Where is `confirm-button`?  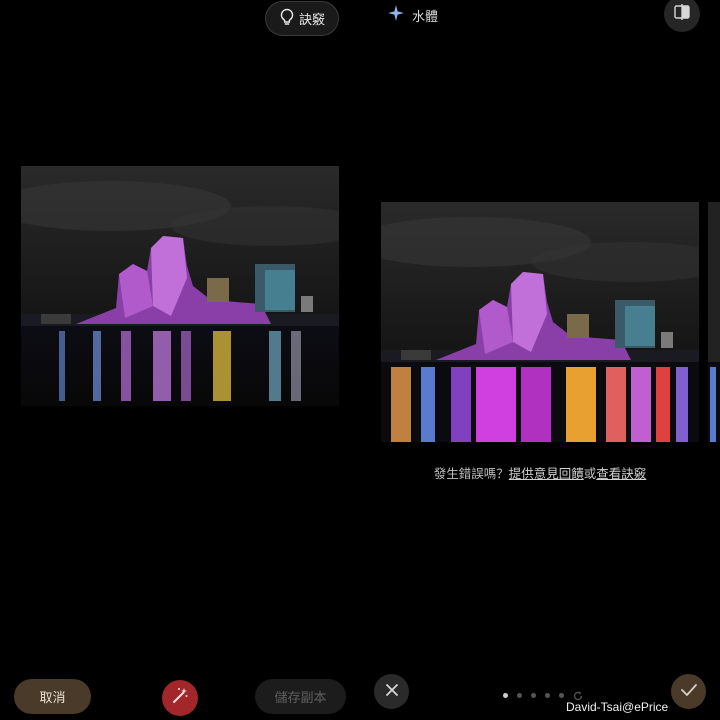
confirm-button is located at coordinates (688, 691).